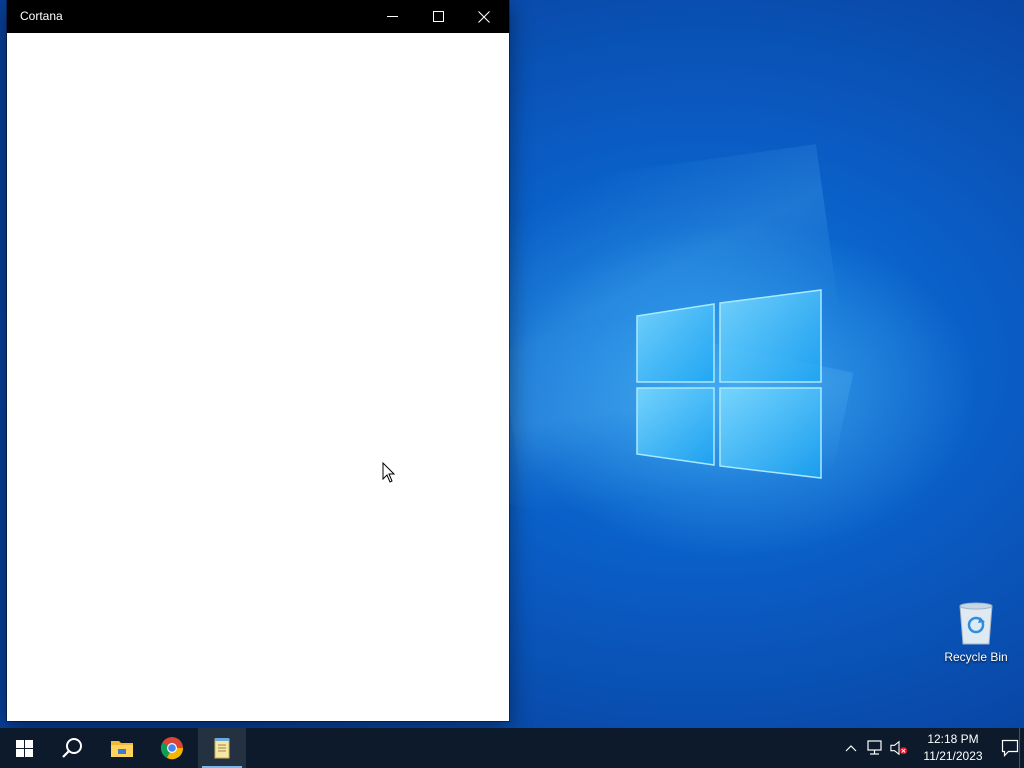 This screenshot has width=1024, height=768. I want to click on recycle-bin-desktop-icon: Recycle Bin, so click(976, 638).